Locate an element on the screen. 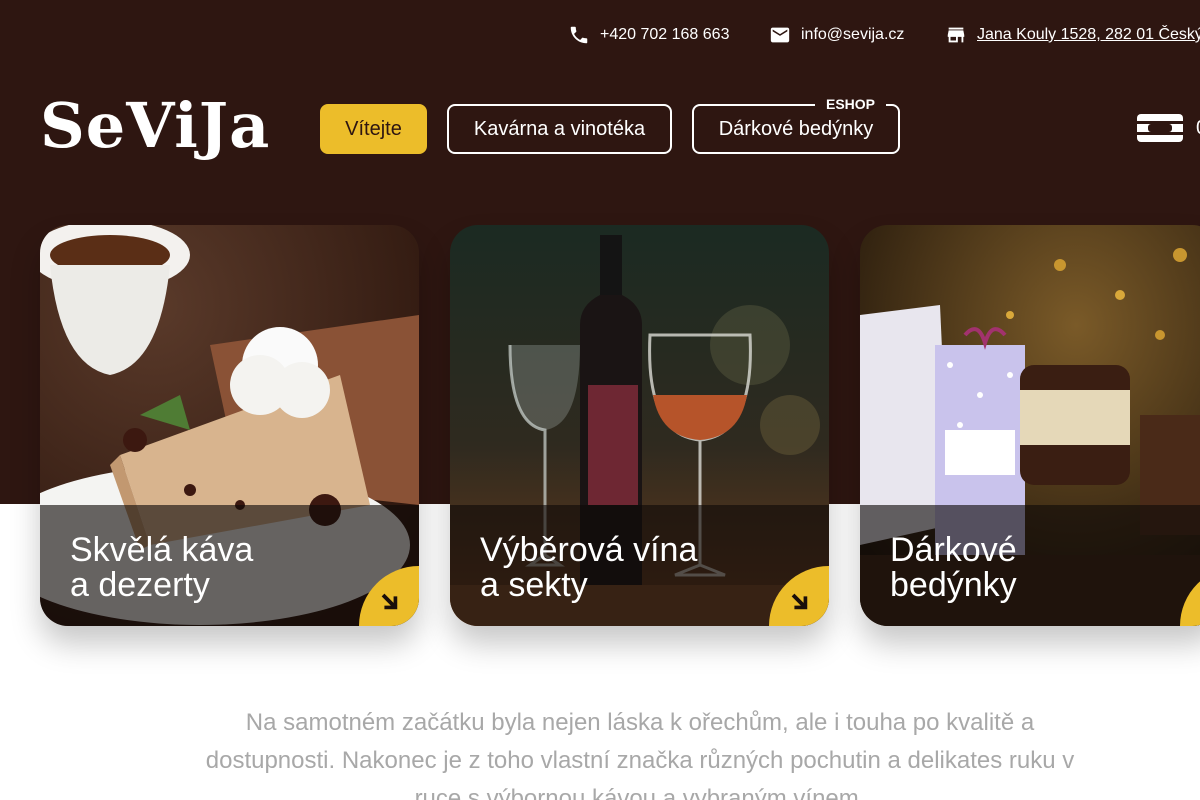 This screenshot has height=800, width=1200. card-title-line2: a dezerty is located at coordinates (140, 585).